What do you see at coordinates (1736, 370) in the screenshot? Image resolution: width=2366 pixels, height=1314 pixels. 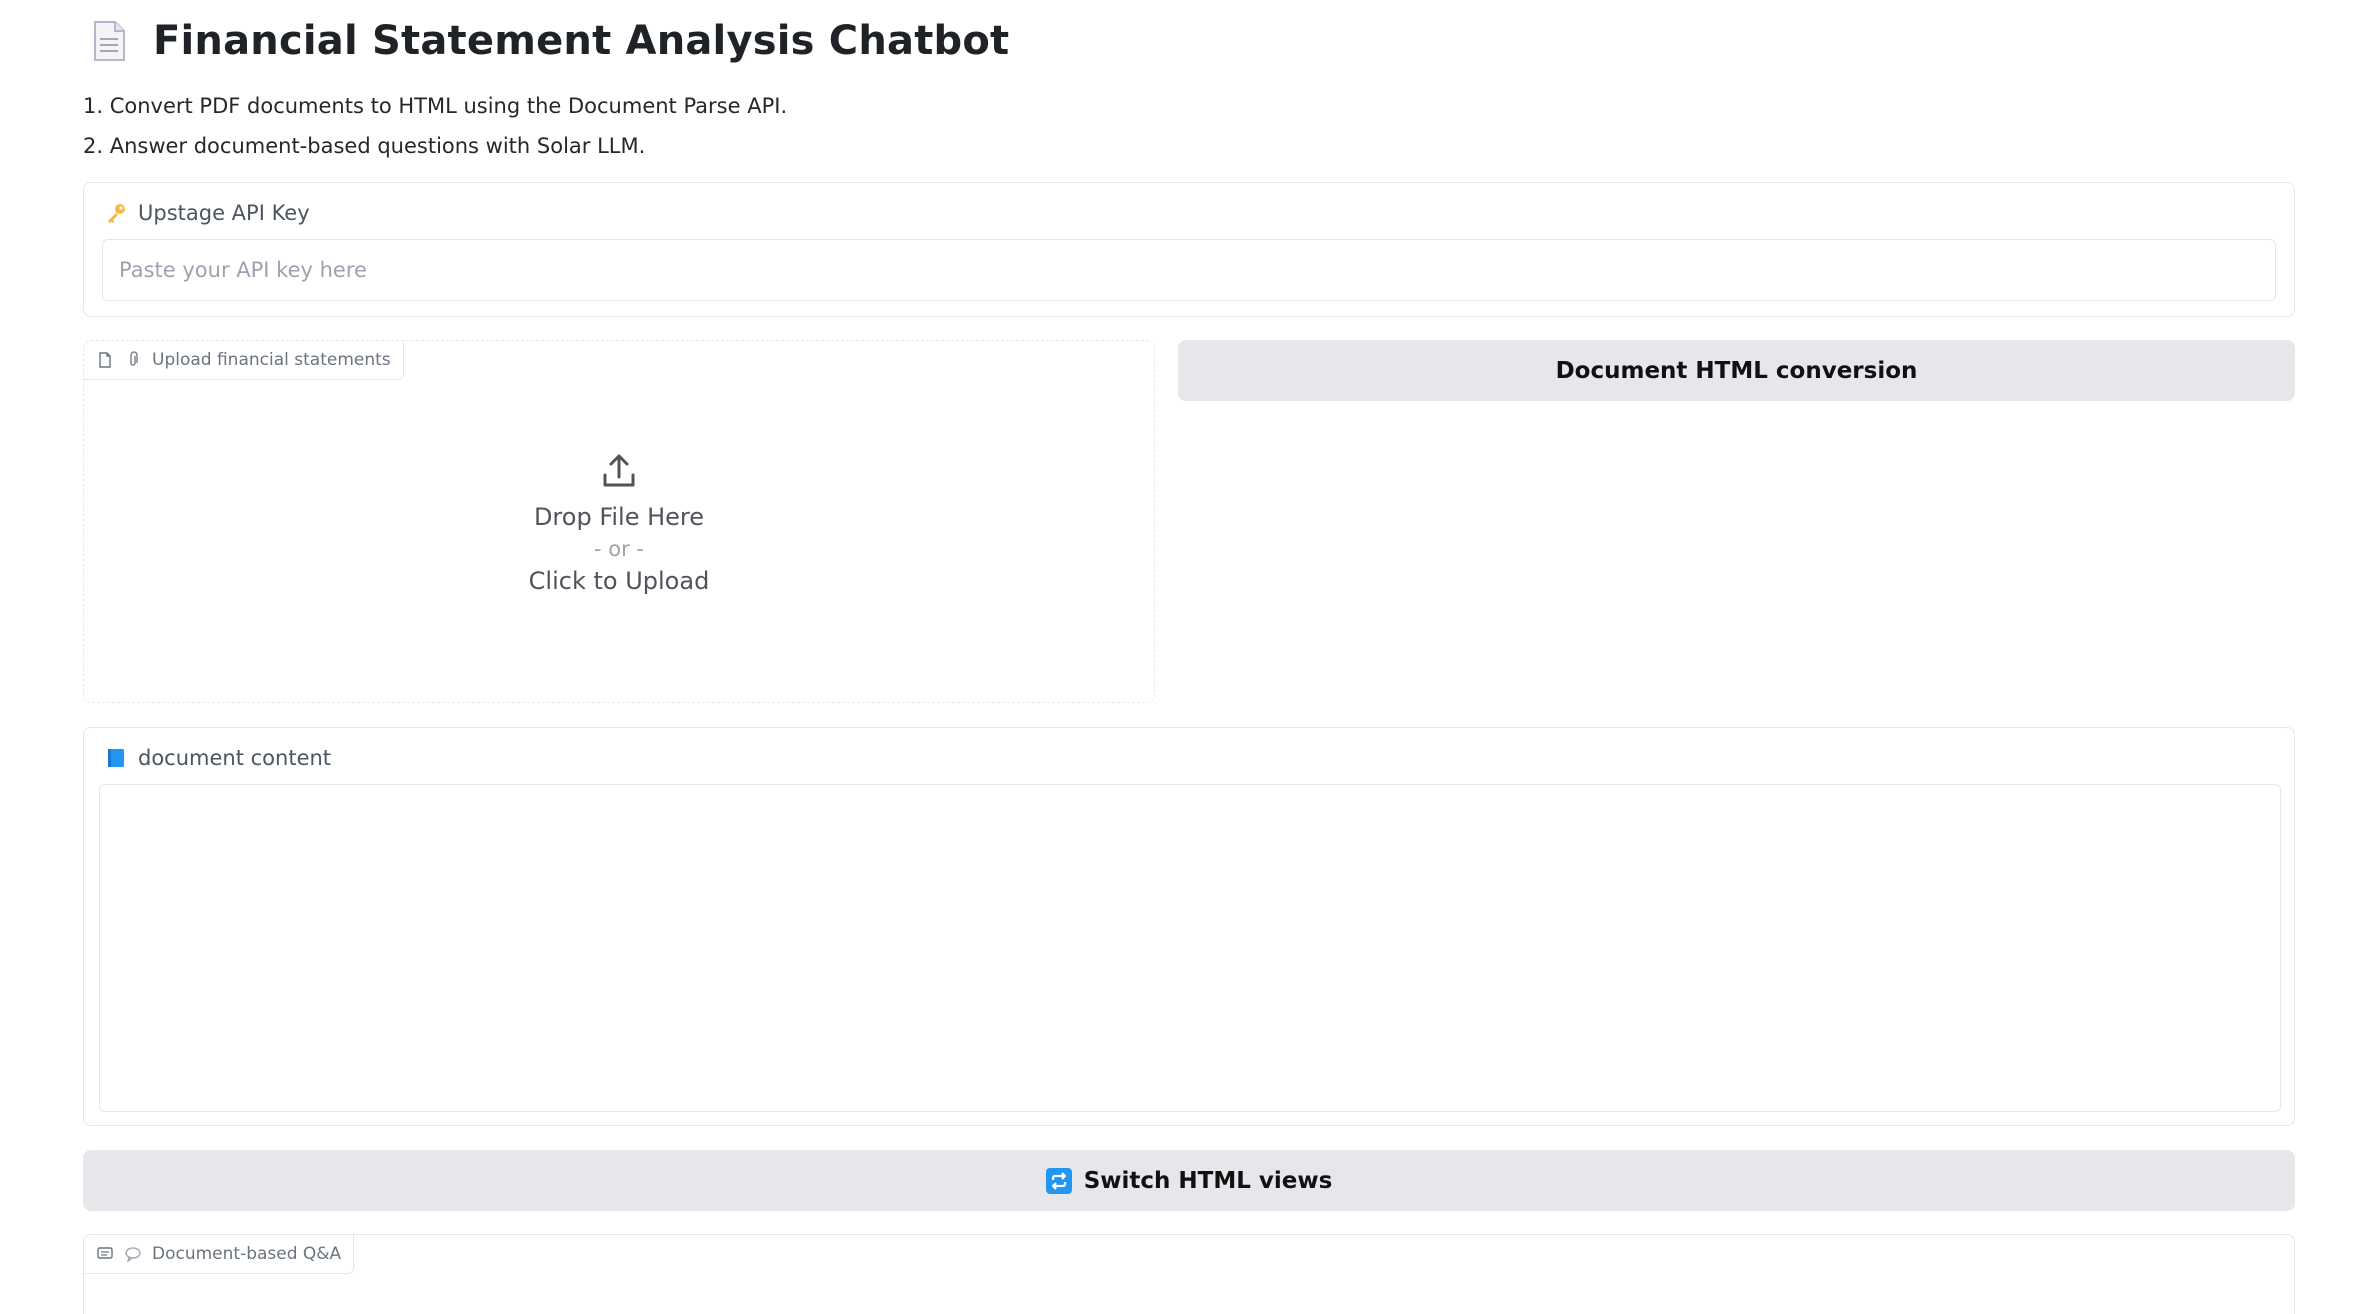 I see `document-html-conversion-button: Document HTML conversion` at bounding box center [1736, 370].